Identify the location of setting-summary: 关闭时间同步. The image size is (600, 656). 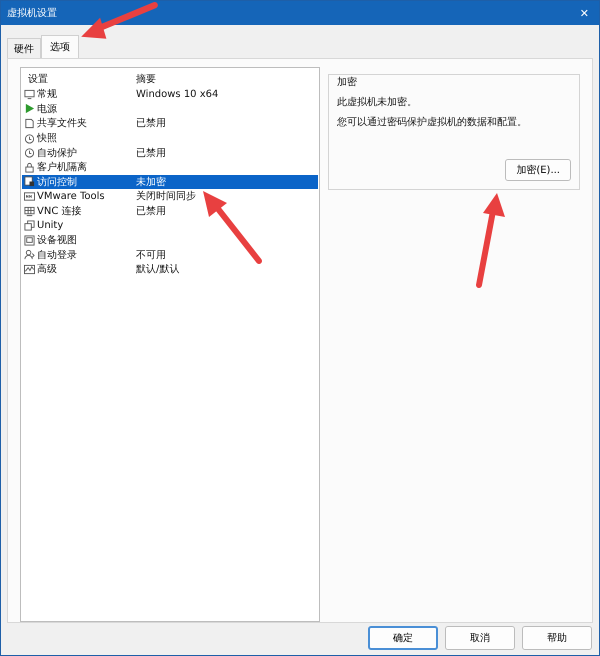
(166, 197).